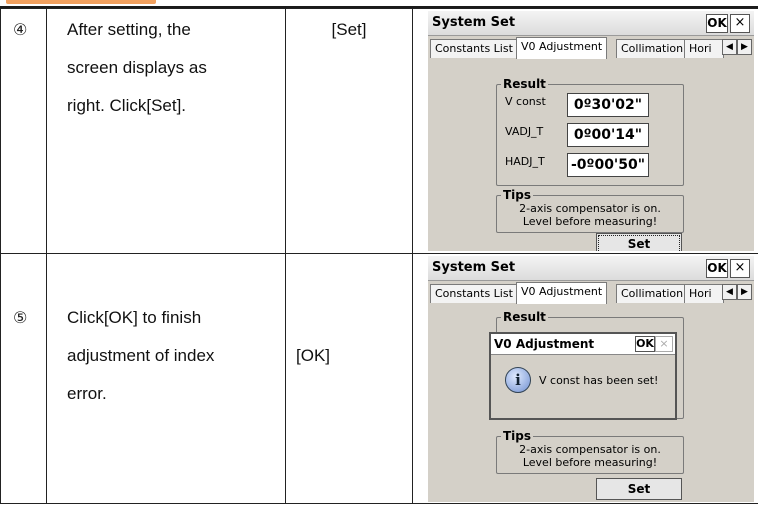  I want to click on dialog-titlebar: V0 Adjustment OK ×, so click(583, 344).